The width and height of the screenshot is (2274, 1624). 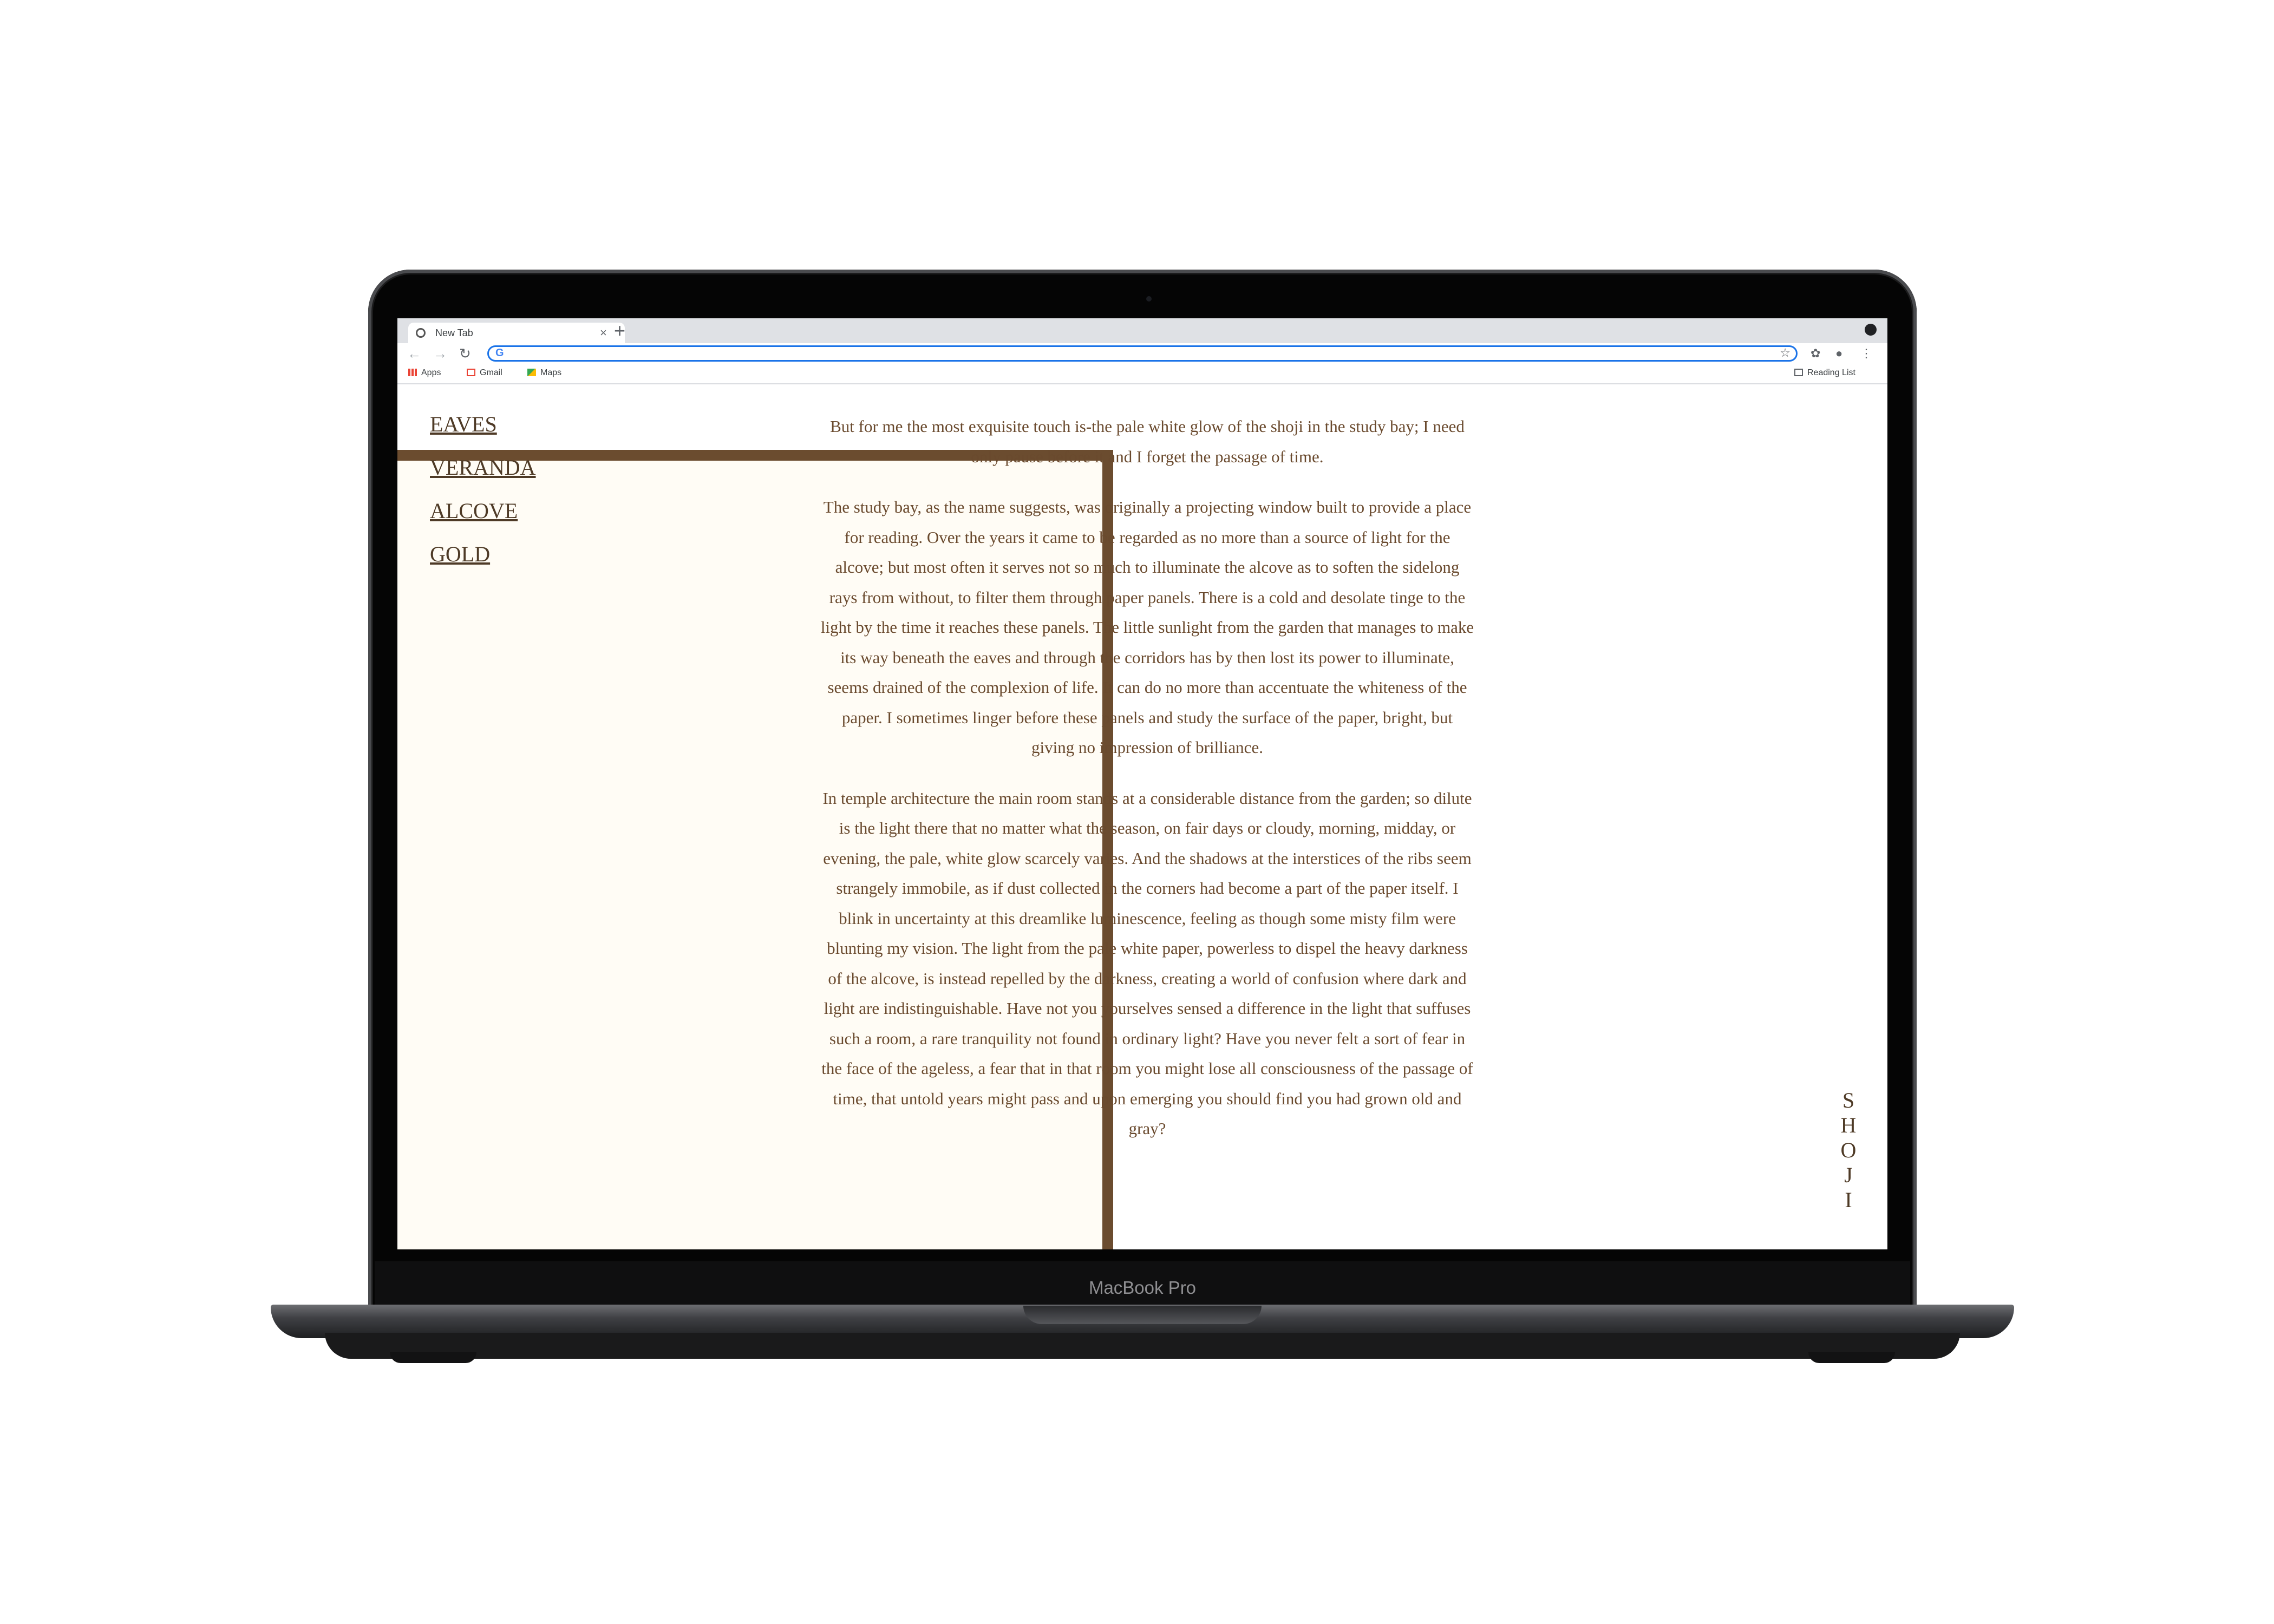 What do you see at coordinates (1852, 1357) in the screenshot?
I see `laptop-foot-right` at bounding box center [1852, 1357].